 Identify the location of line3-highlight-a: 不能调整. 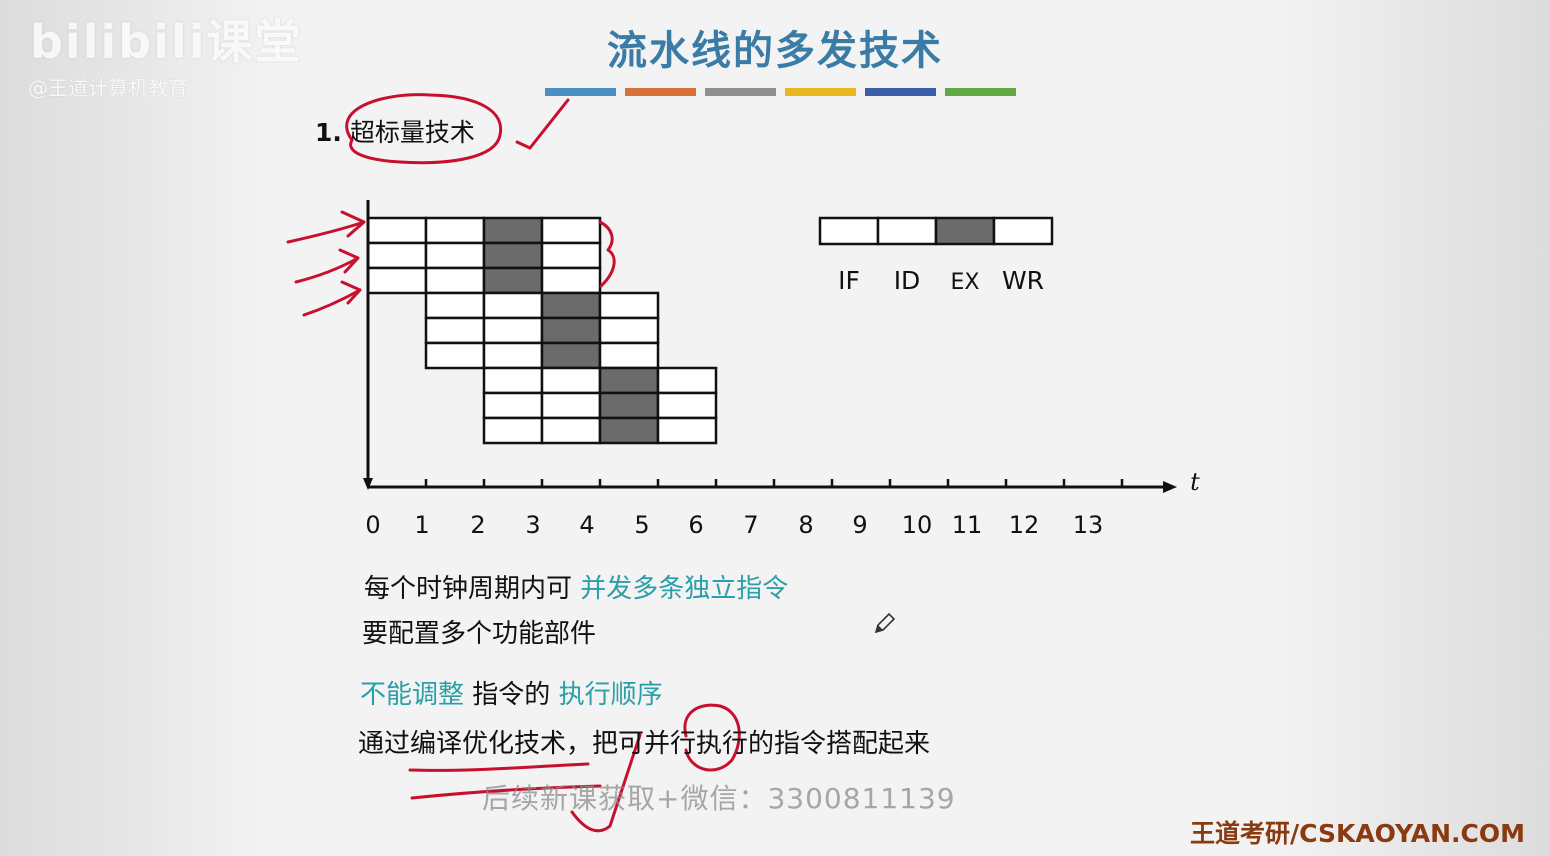
(412, 695).